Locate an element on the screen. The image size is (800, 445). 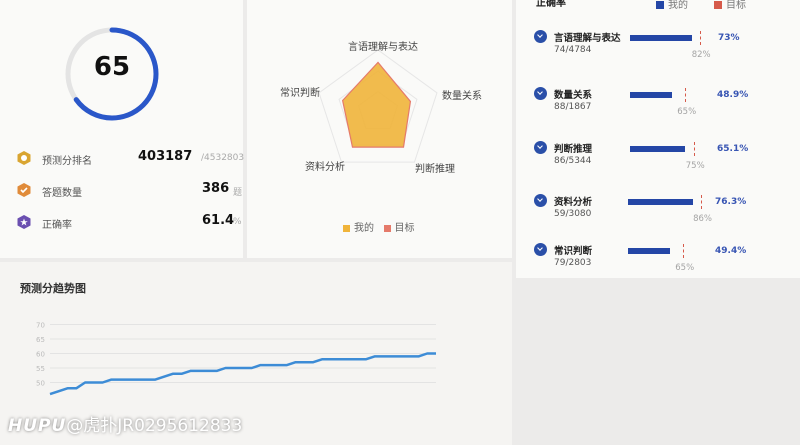
stat-rank: 预测分排名 403187 /4532803 is located at coordinates (129, 159).